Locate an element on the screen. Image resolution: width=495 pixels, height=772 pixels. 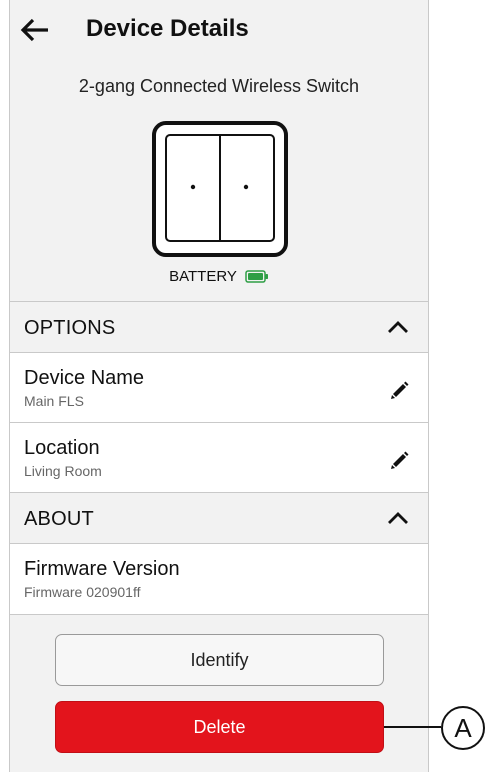
firmware-value: Firmware 020901ff is located at coordinates (82, 592).